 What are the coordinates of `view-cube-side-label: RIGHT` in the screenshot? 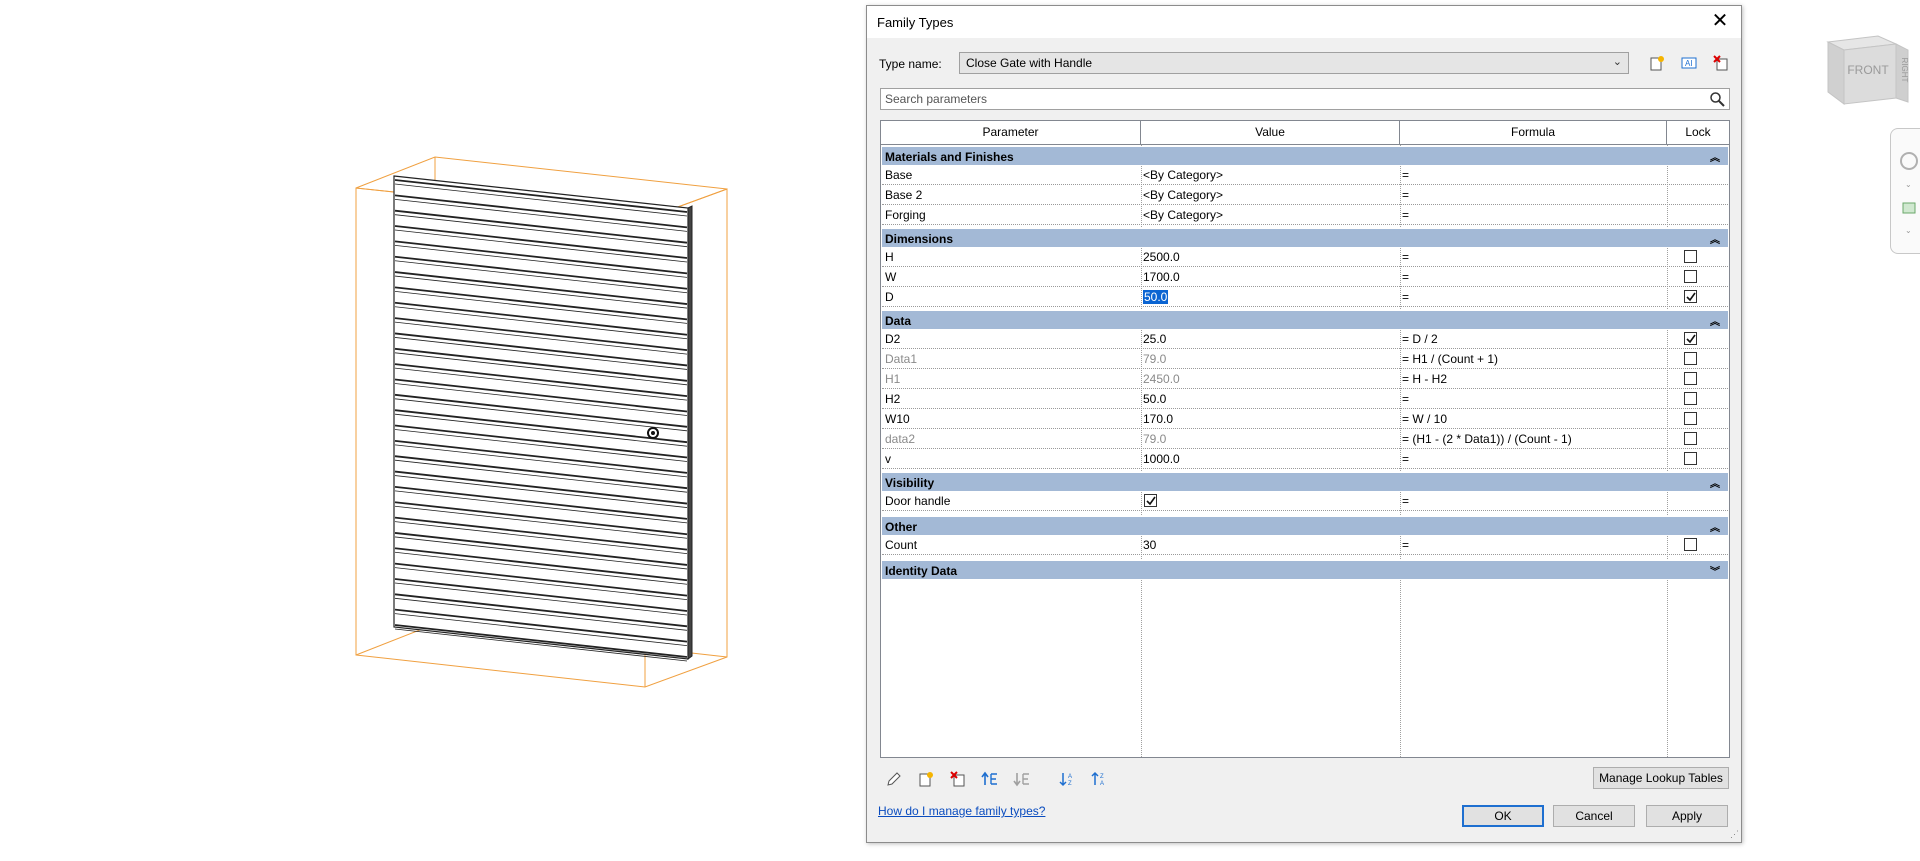 It's located at (1904, 70).